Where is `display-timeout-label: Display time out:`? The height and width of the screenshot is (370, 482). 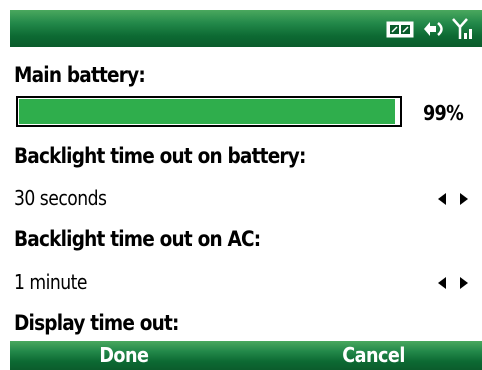
display-timeout-label: Display time out: is located at coordinates (96, 323).